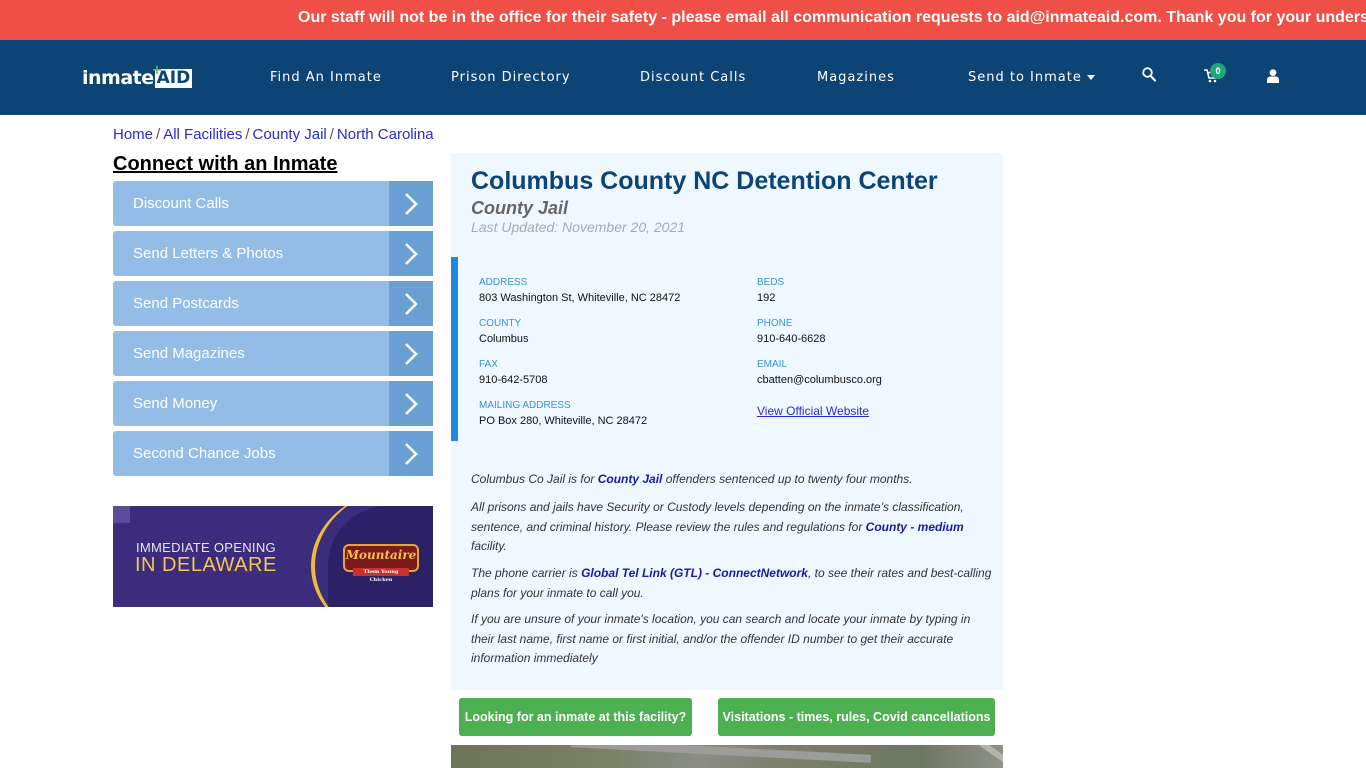  I want to click on breadcrumb-north-carolina: North Carolina, so click(385, 134).